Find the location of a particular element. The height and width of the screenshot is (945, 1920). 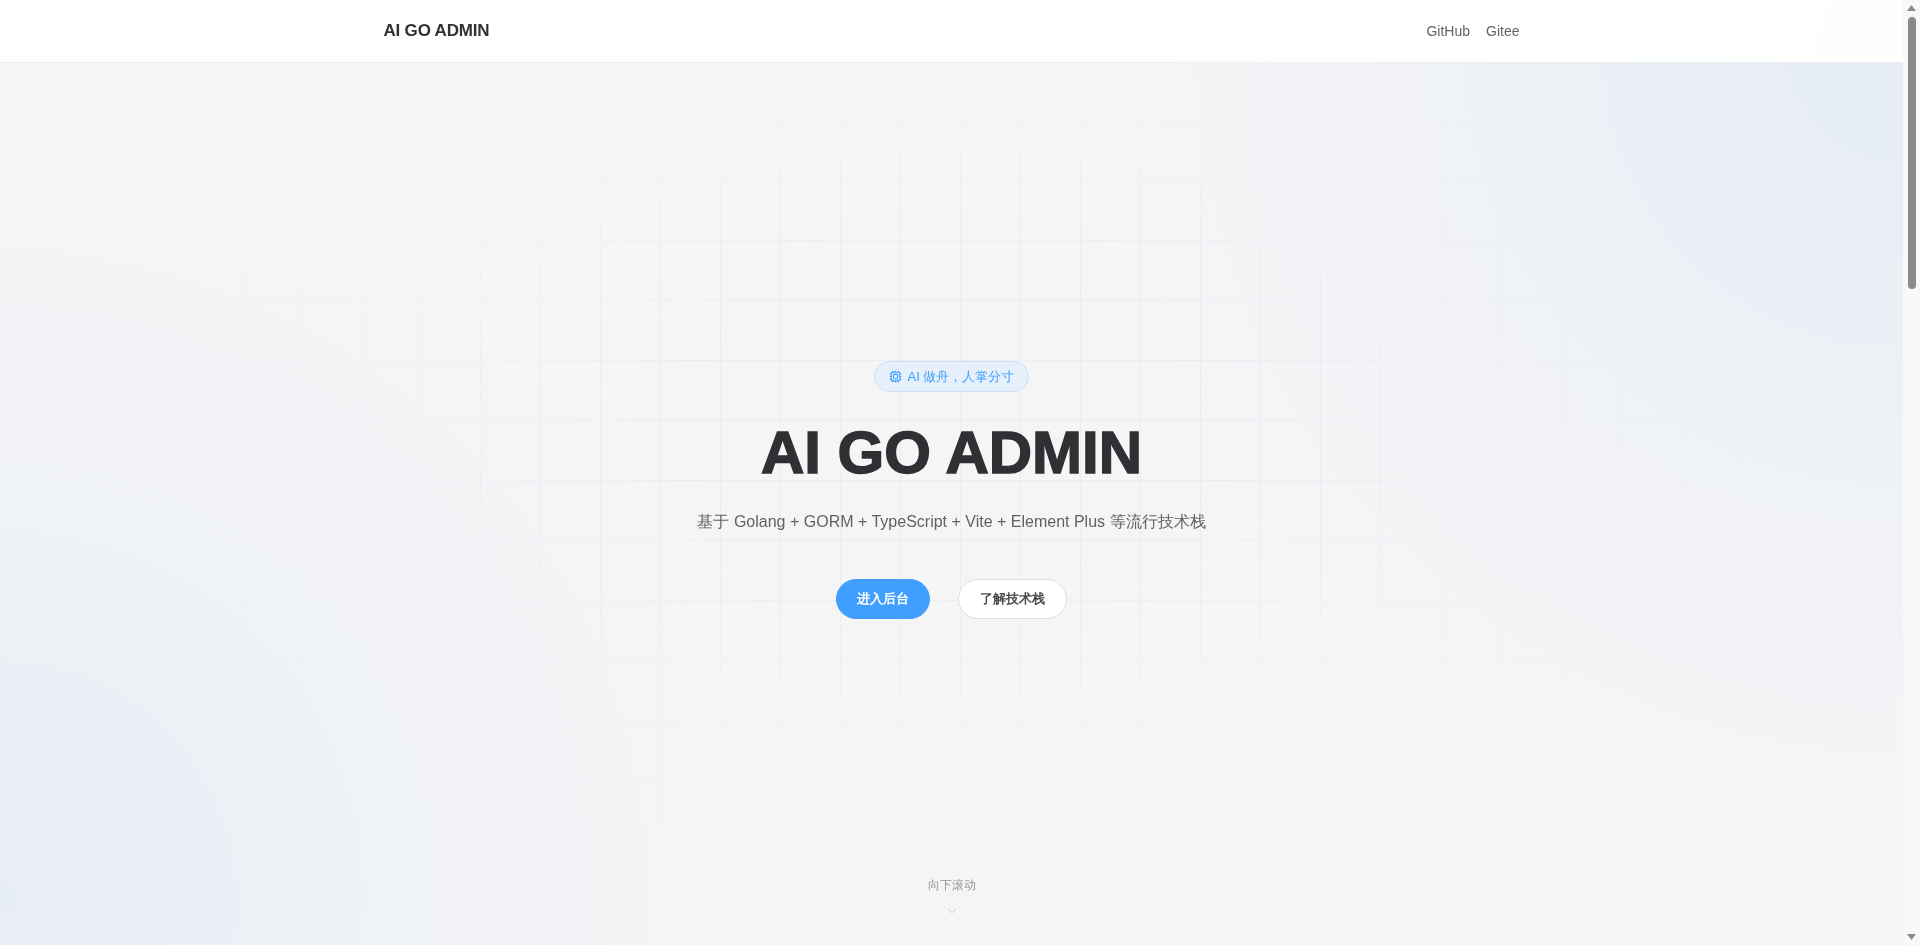

nav-link: GitHub is located at coordinates (1448, 31).